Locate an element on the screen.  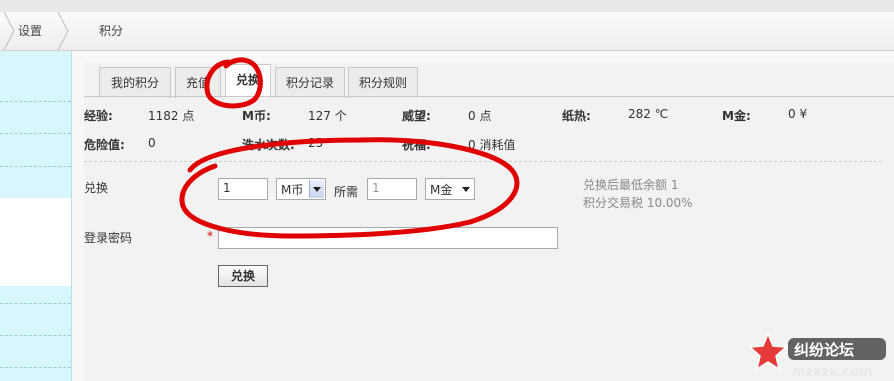
watermark-brand: 纠纷论坛 is located at coordinates (824, 350).